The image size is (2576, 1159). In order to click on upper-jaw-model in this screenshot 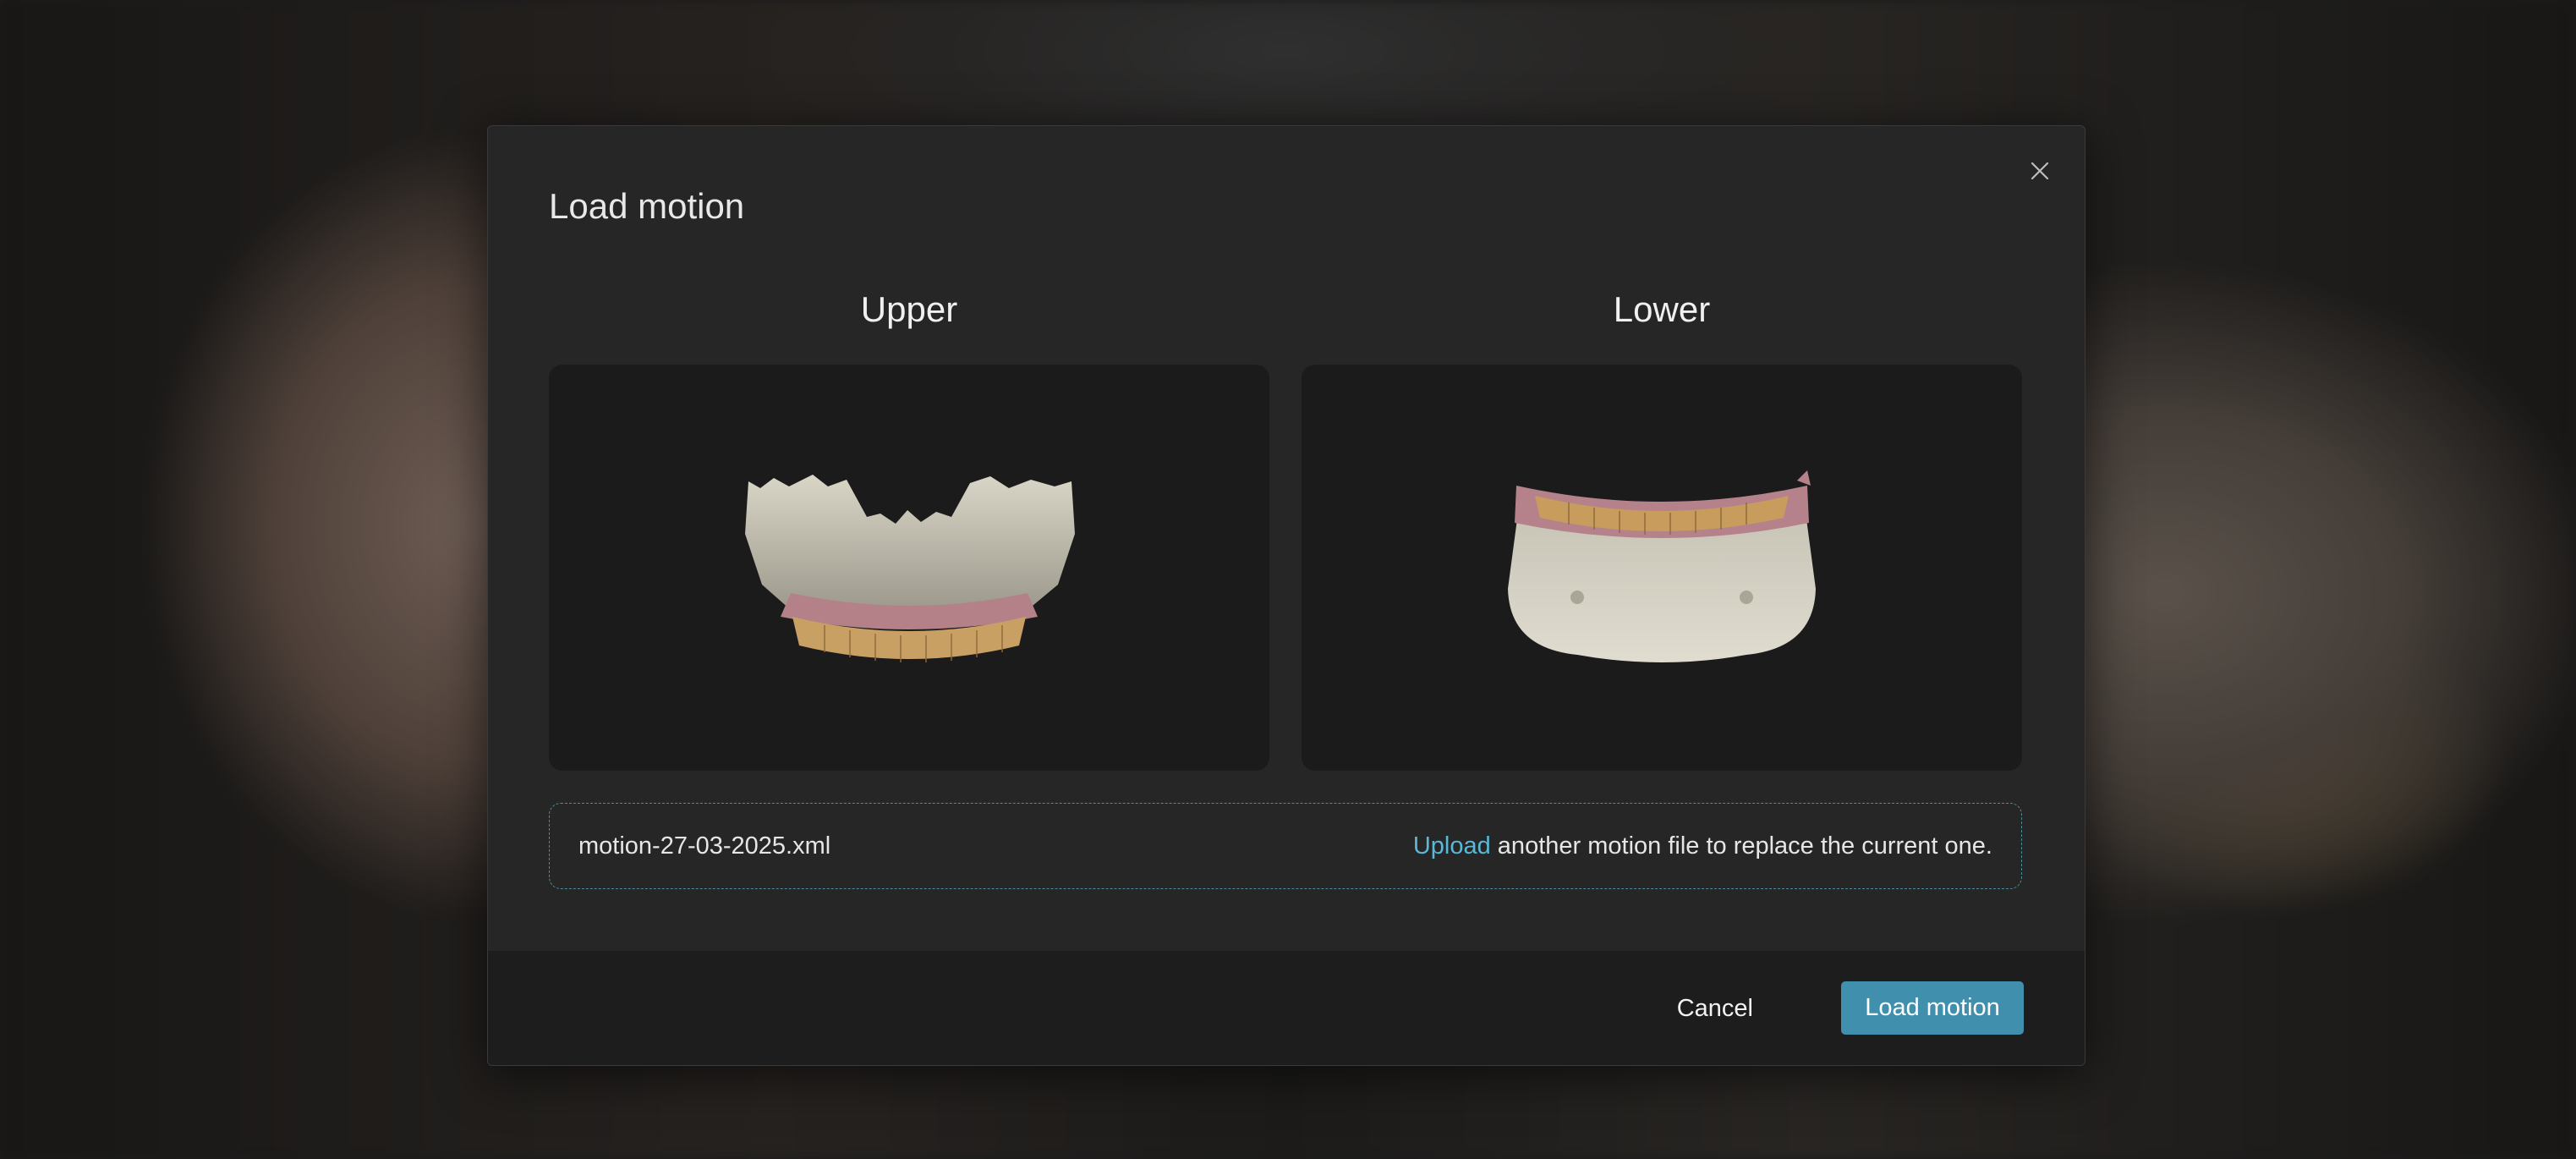, I will do `click(910, 568)`.